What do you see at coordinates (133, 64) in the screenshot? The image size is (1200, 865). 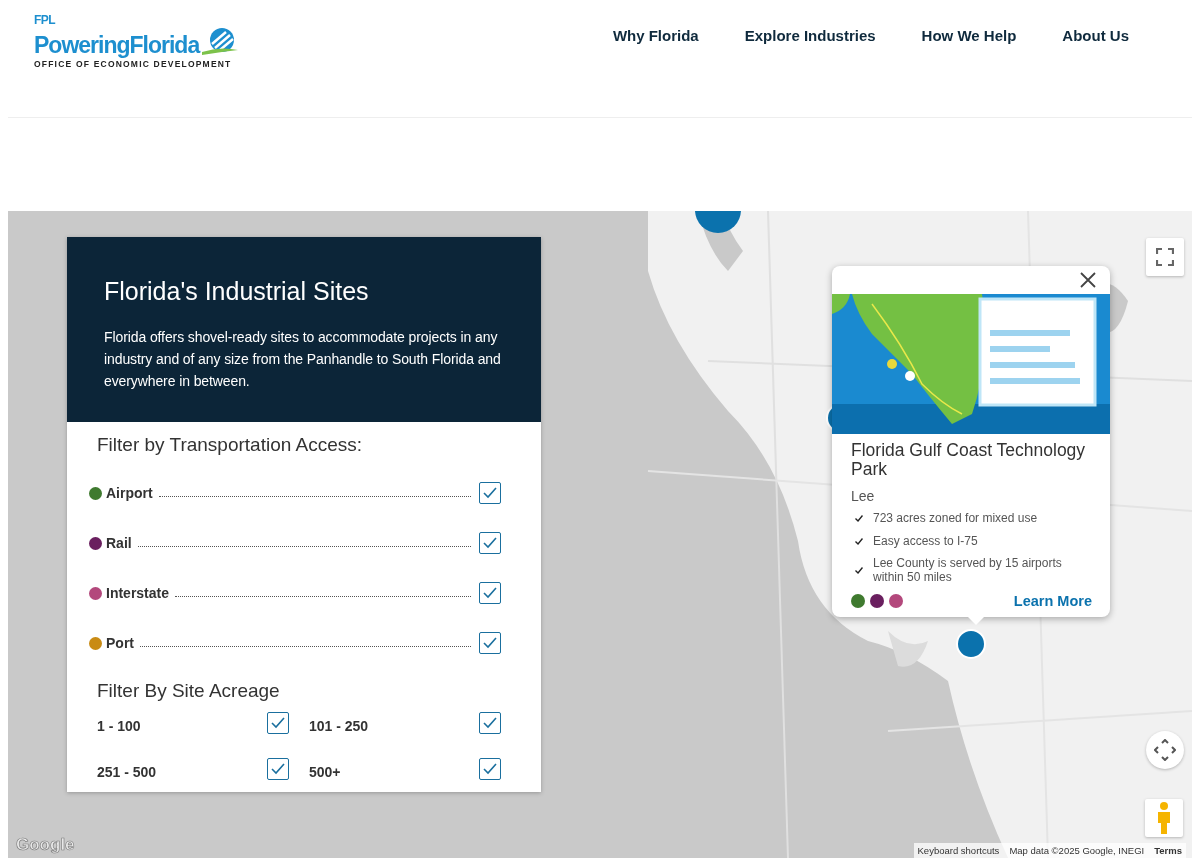 I see `logo-tagline: OFFICE OF ECONOMIC DEVELOPMENT` at bounding box center [133, 64].